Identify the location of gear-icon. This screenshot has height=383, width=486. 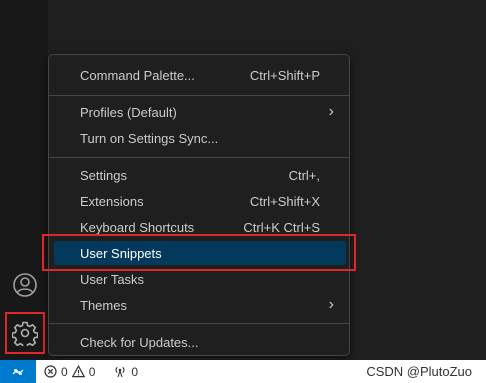
(25, 333).